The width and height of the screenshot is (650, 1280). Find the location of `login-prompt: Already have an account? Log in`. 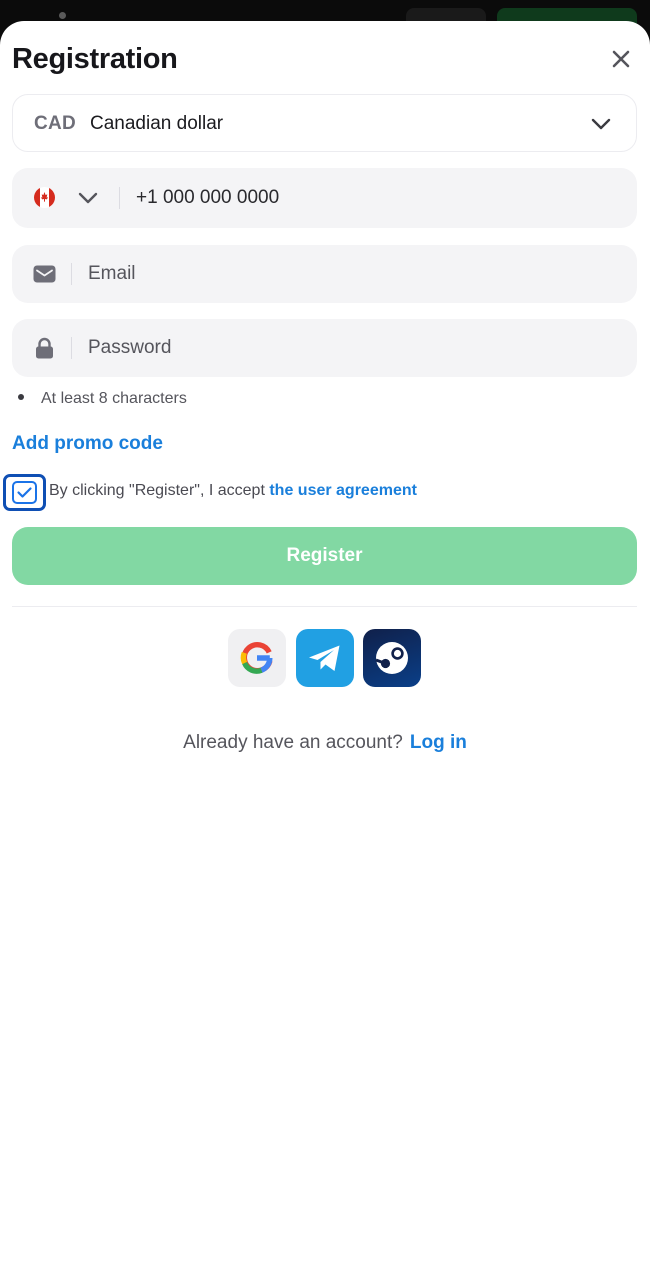

login-prompt: Already have an account? Log in is located at coordinates (325, 743).